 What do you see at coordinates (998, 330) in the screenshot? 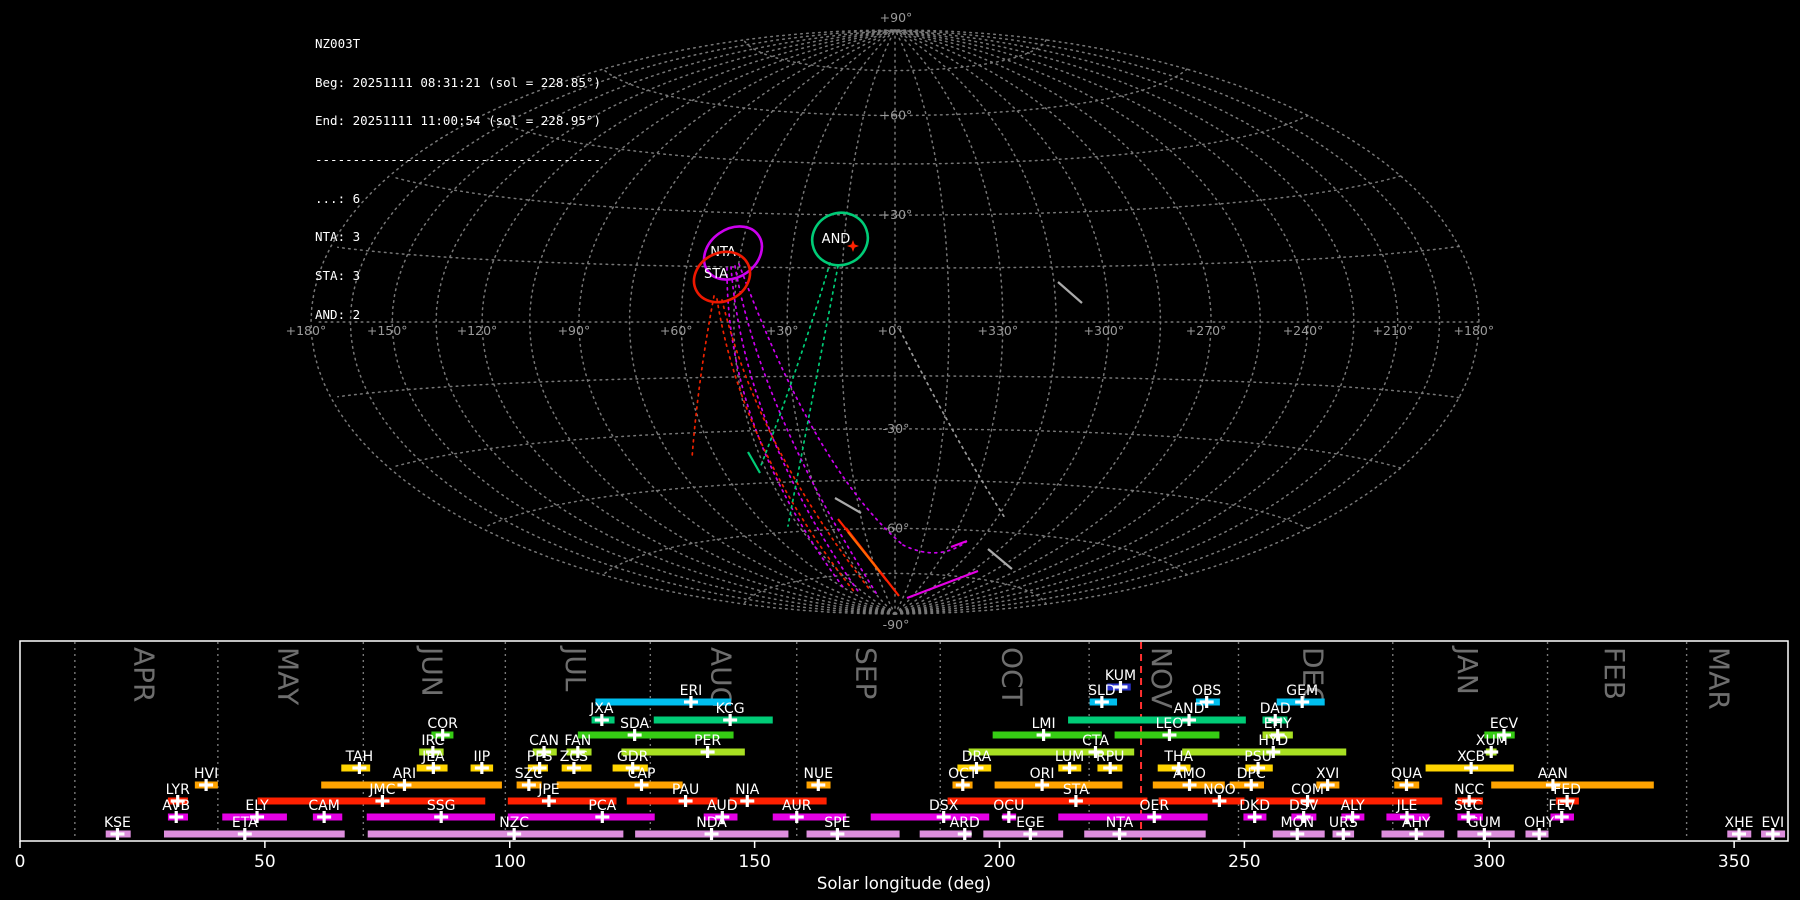
I see `lon-axis-label: +330°` at bounding box center [998, 330].